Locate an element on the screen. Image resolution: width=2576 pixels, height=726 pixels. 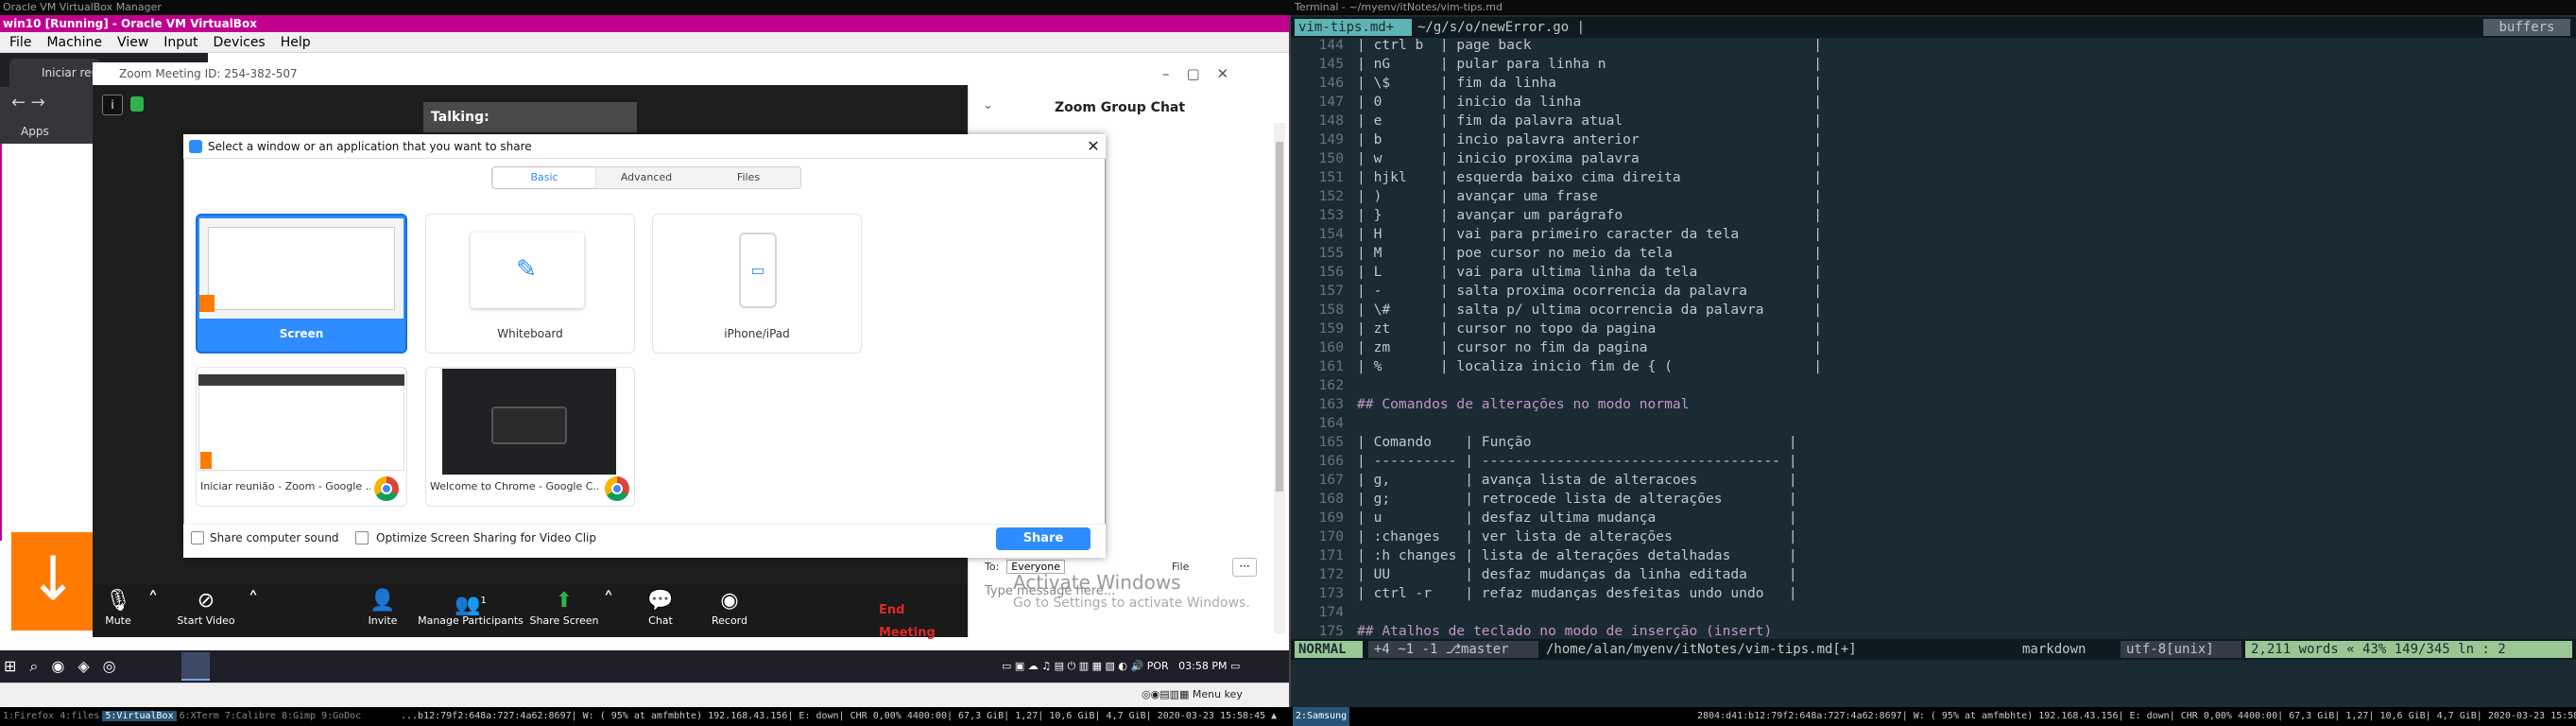
chat-to-label: To: is located at coordinates (992, 567).